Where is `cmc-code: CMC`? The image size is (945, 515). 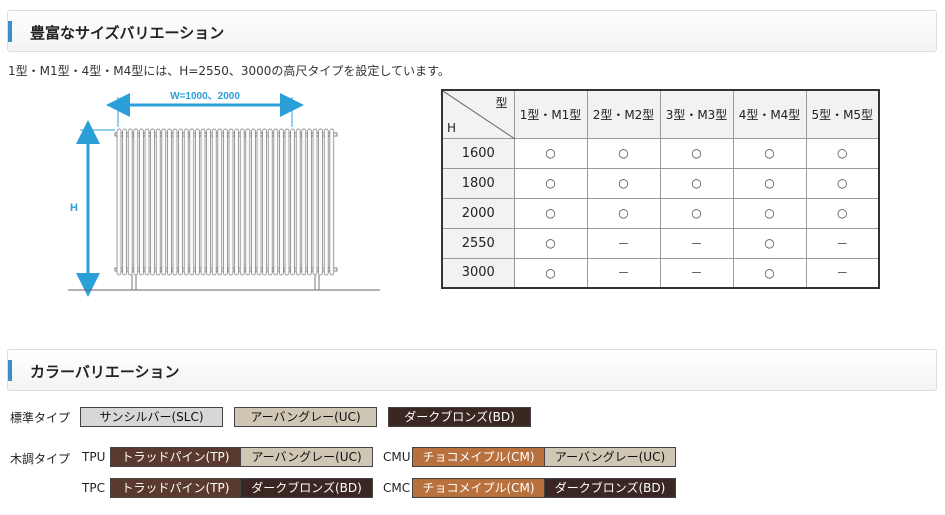
cmc-code: CMC is located at coordinates (397, 488).